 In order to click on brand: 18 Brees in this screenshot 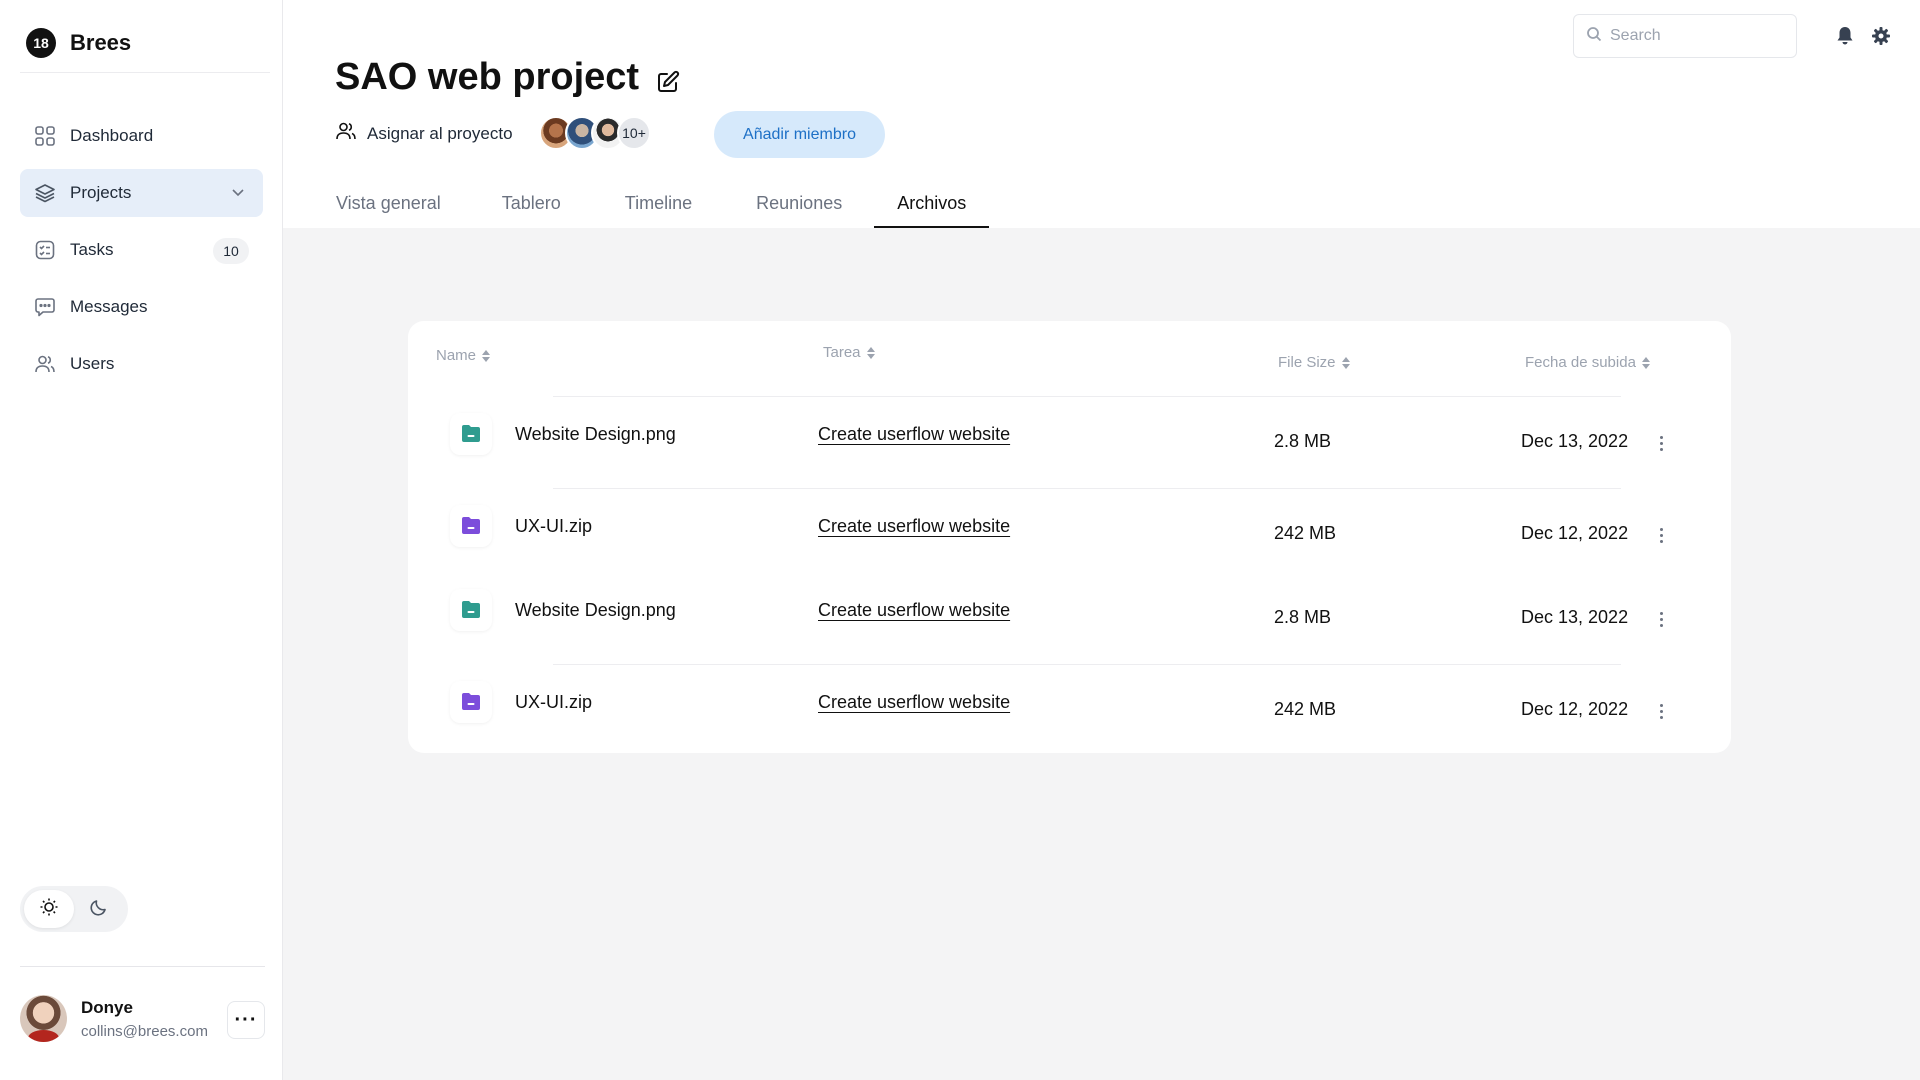, I will do `click(78, 43)`.